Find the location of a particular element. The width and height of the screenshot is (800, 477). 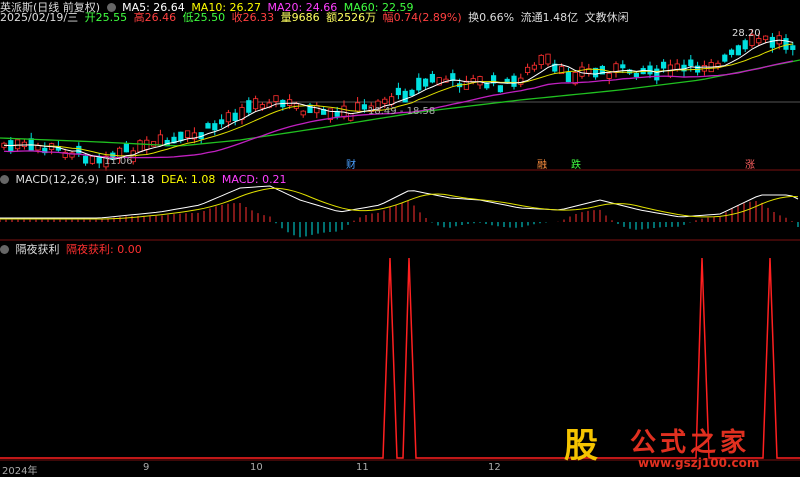

event-marker-fall: 跌 is located at coordinates (576, 164).